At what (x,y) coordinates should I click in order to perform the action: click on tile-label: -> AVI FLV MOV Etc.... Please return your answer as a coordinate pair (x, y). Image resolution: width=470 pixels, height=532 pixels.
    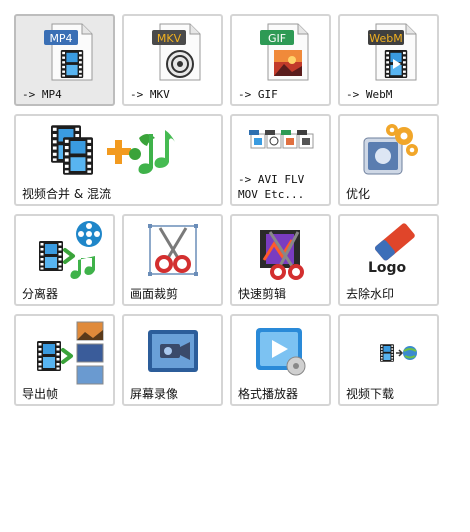
    Looking at the image, I should click on (271, 187).